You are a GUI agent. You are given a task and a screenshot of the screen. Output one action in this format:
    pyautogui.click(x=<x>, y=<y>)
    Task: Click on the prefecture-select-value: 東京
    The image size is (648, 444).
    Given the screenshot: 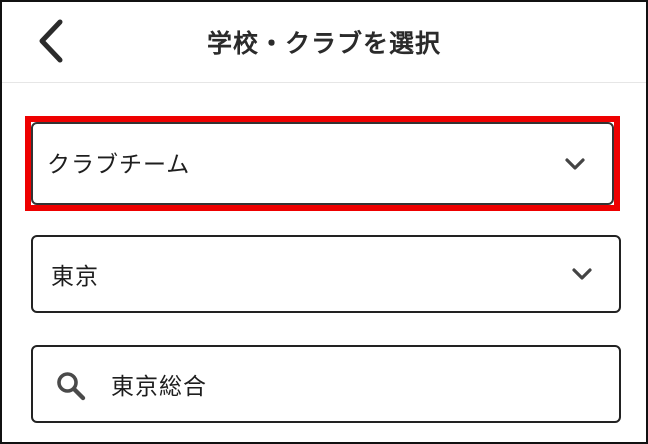 What is the action you would take?
    pyautogui.click(x=75, y=277)
    